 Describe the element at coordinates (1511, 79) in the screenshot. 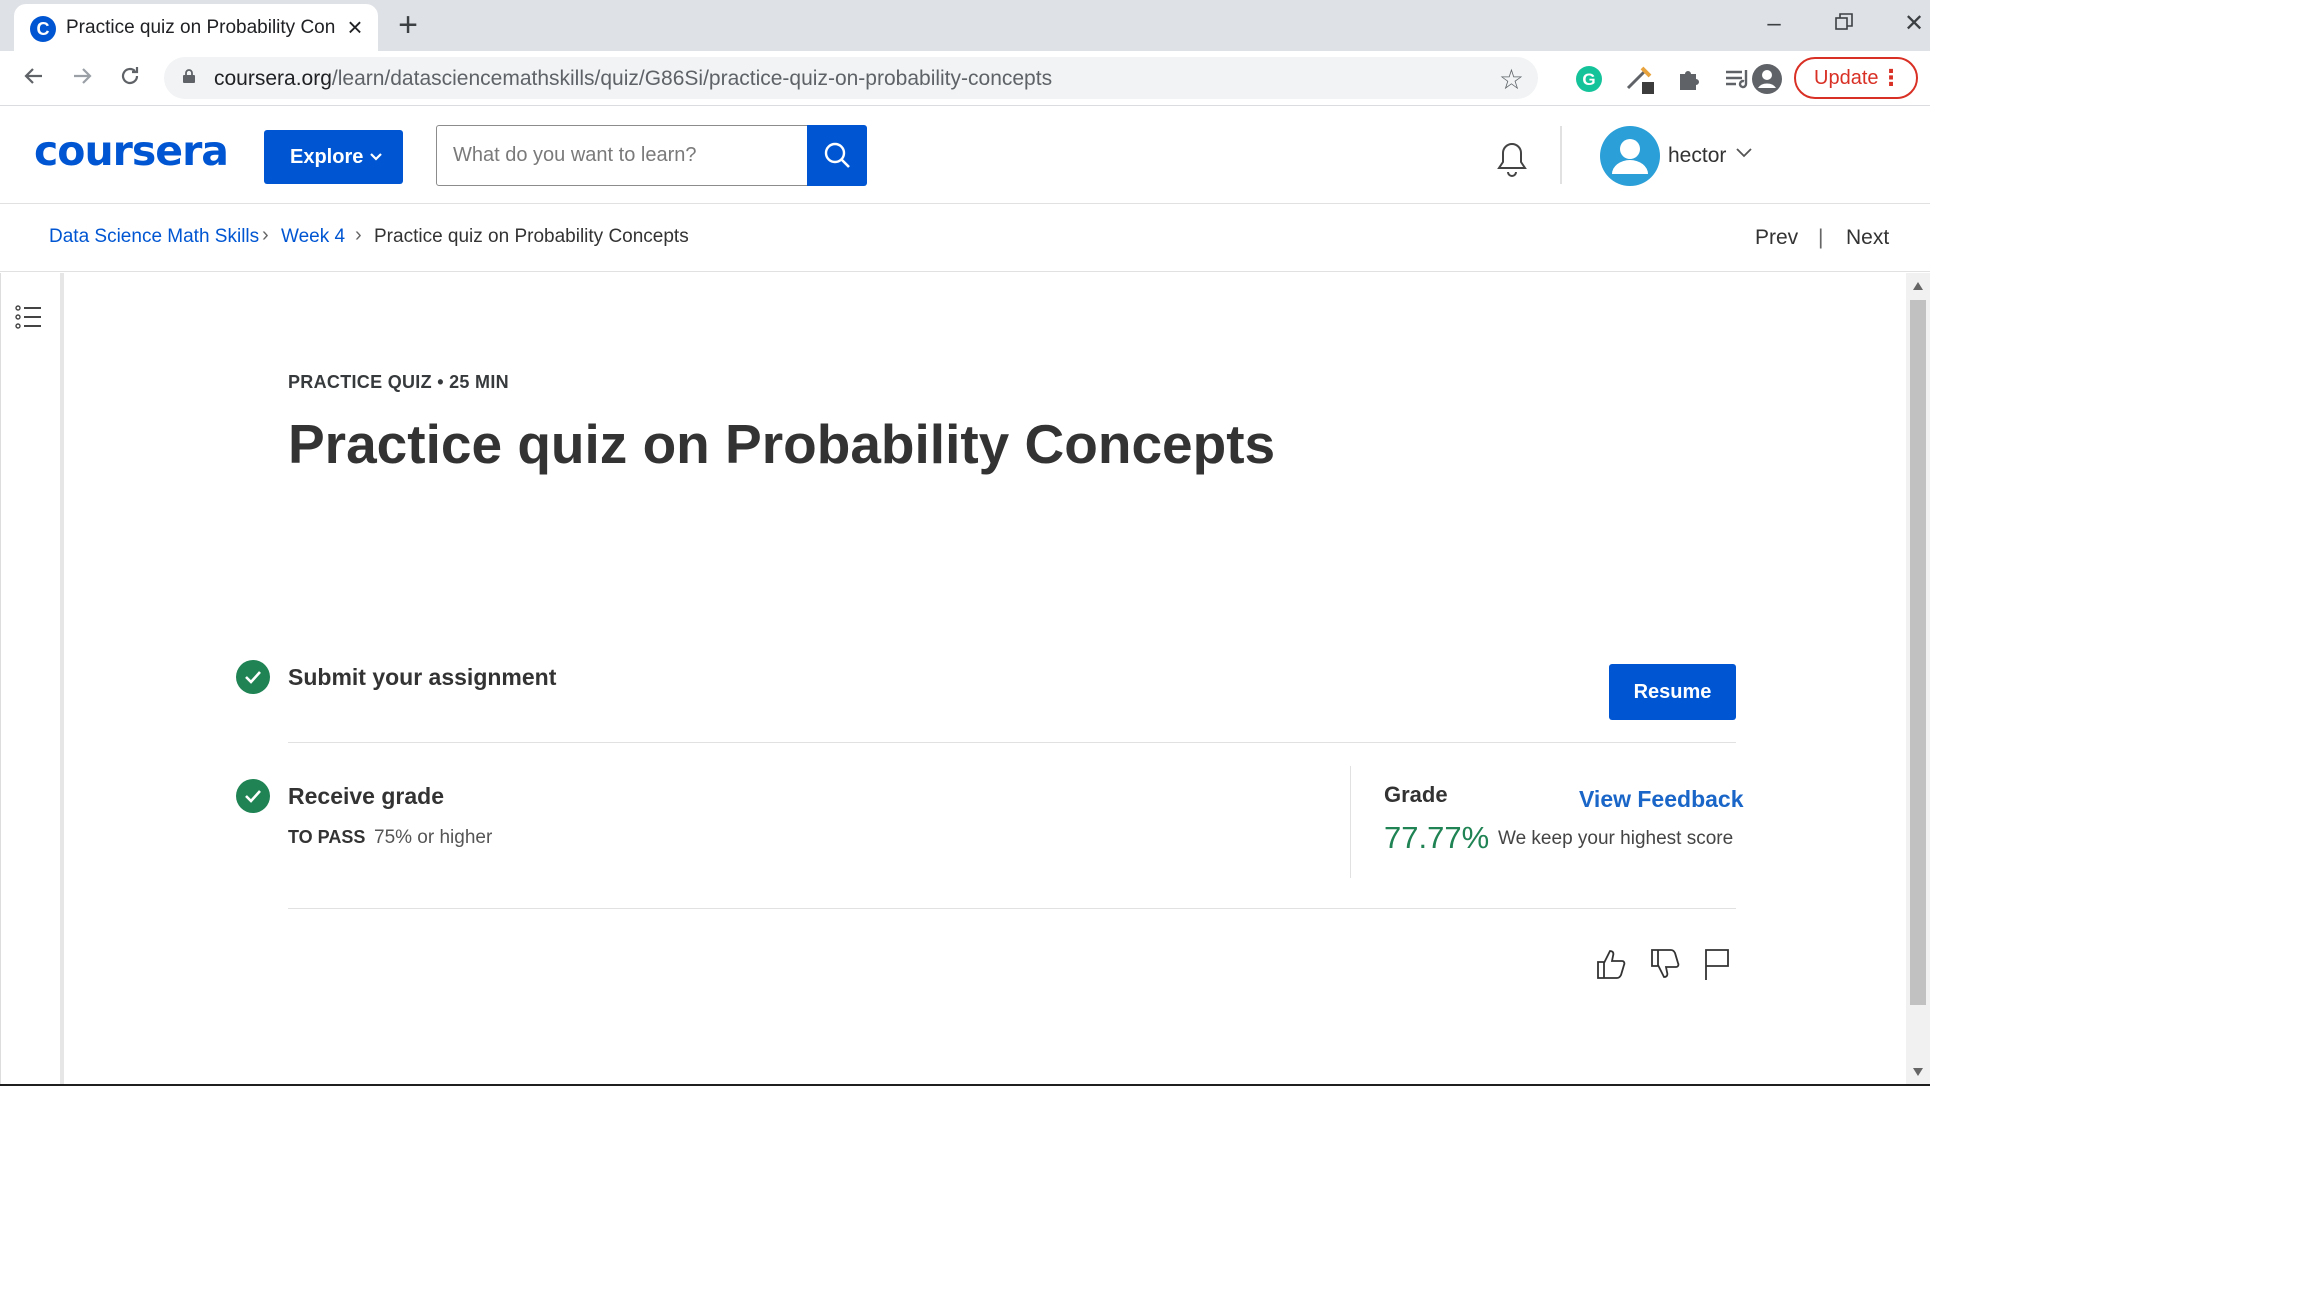

I see `bookmark-star-icon: ☆` at that location.